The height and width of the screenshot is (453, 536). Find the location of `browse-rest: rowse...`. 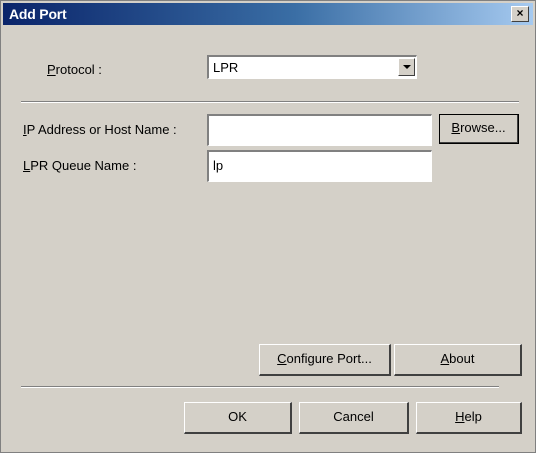

browse-rest: rowse... is located at coordinates (483, 127).